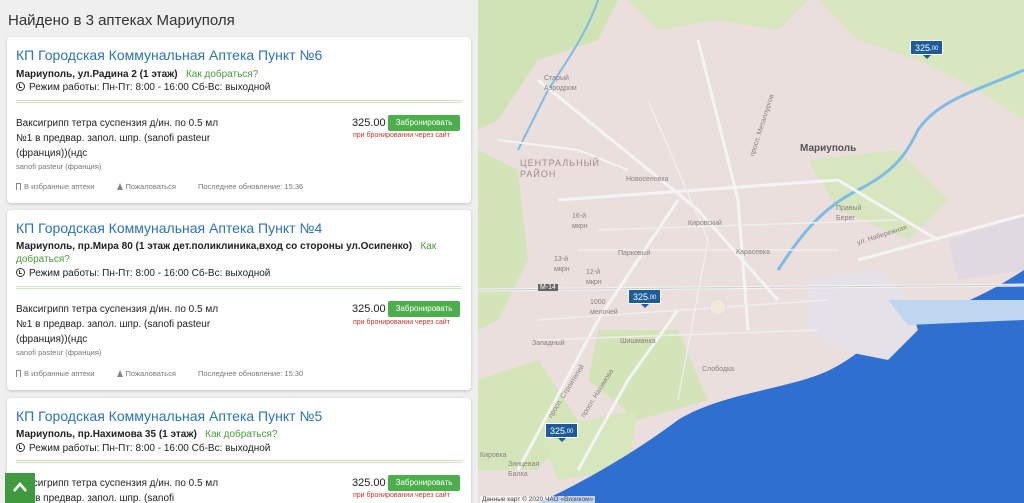 The image size is (1024, 503). What do you see at coordinates (560, 168) in the screenshot?
I see `map-label-district: ЦЕНТРАЛЬНЫЙ РАЙОН` at bounding box center [560, 168].